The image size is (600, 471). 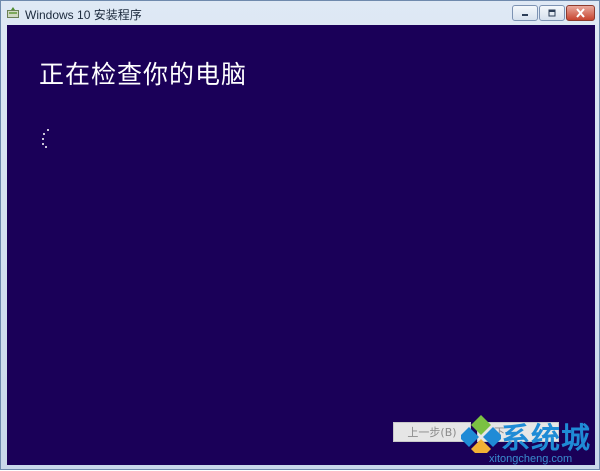 I want to click on back-button: 上一步(B), so click(x=432, y=432).